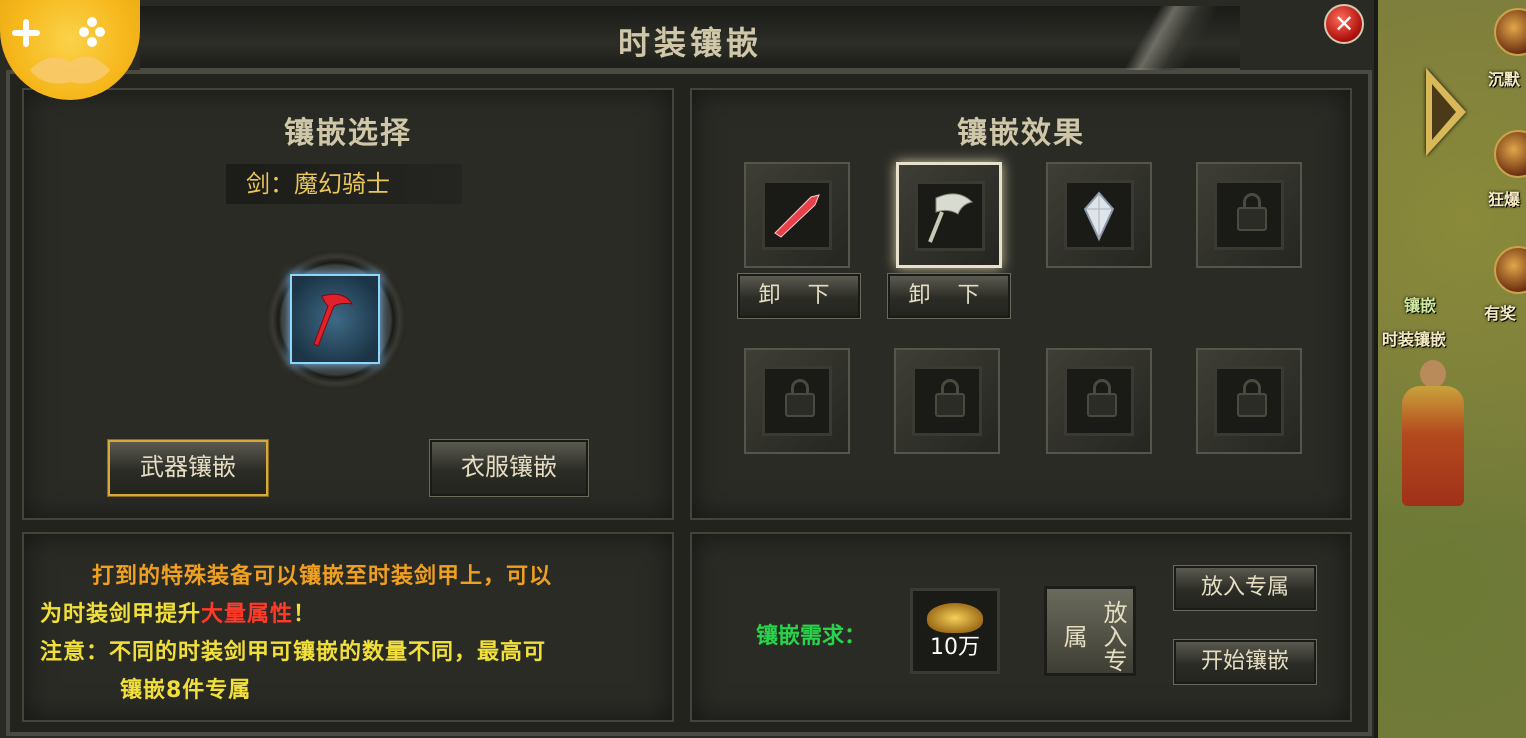 This screenshot has height=738, width=1526. What do you see at coordinates (186, 690) in the screenshot?
I see `info-line-4: 镶嵌8件专属` at bounding box center [186, 690].